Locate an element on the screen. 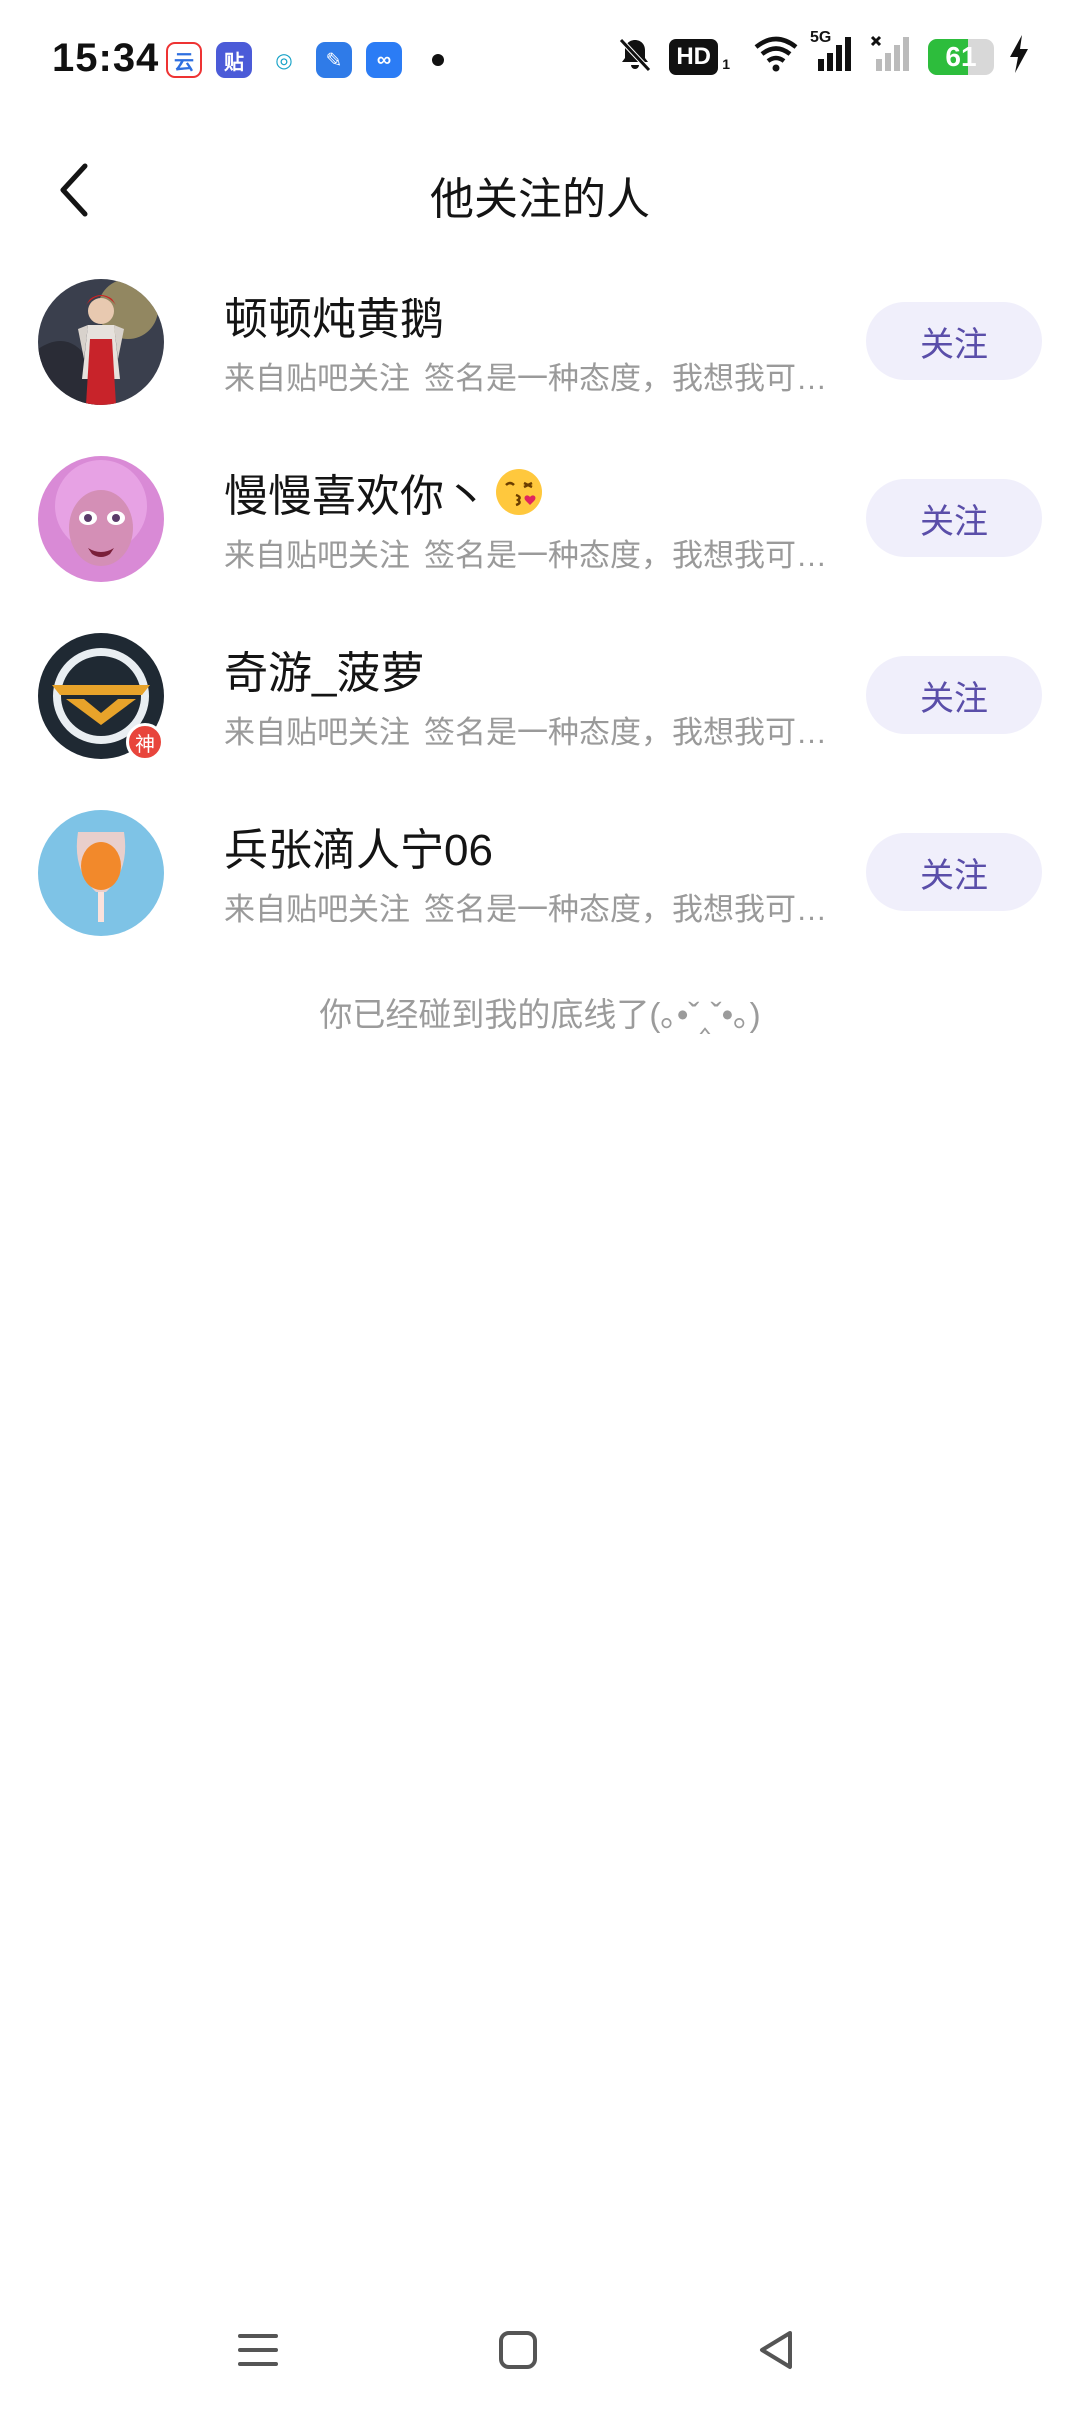 The height and width of the screenshot is (2412, 1080). status-bar: 15:34 云 贴 ◎ ✎ ∞ HD 1 5G 61 is located at coordinates (540, 62).